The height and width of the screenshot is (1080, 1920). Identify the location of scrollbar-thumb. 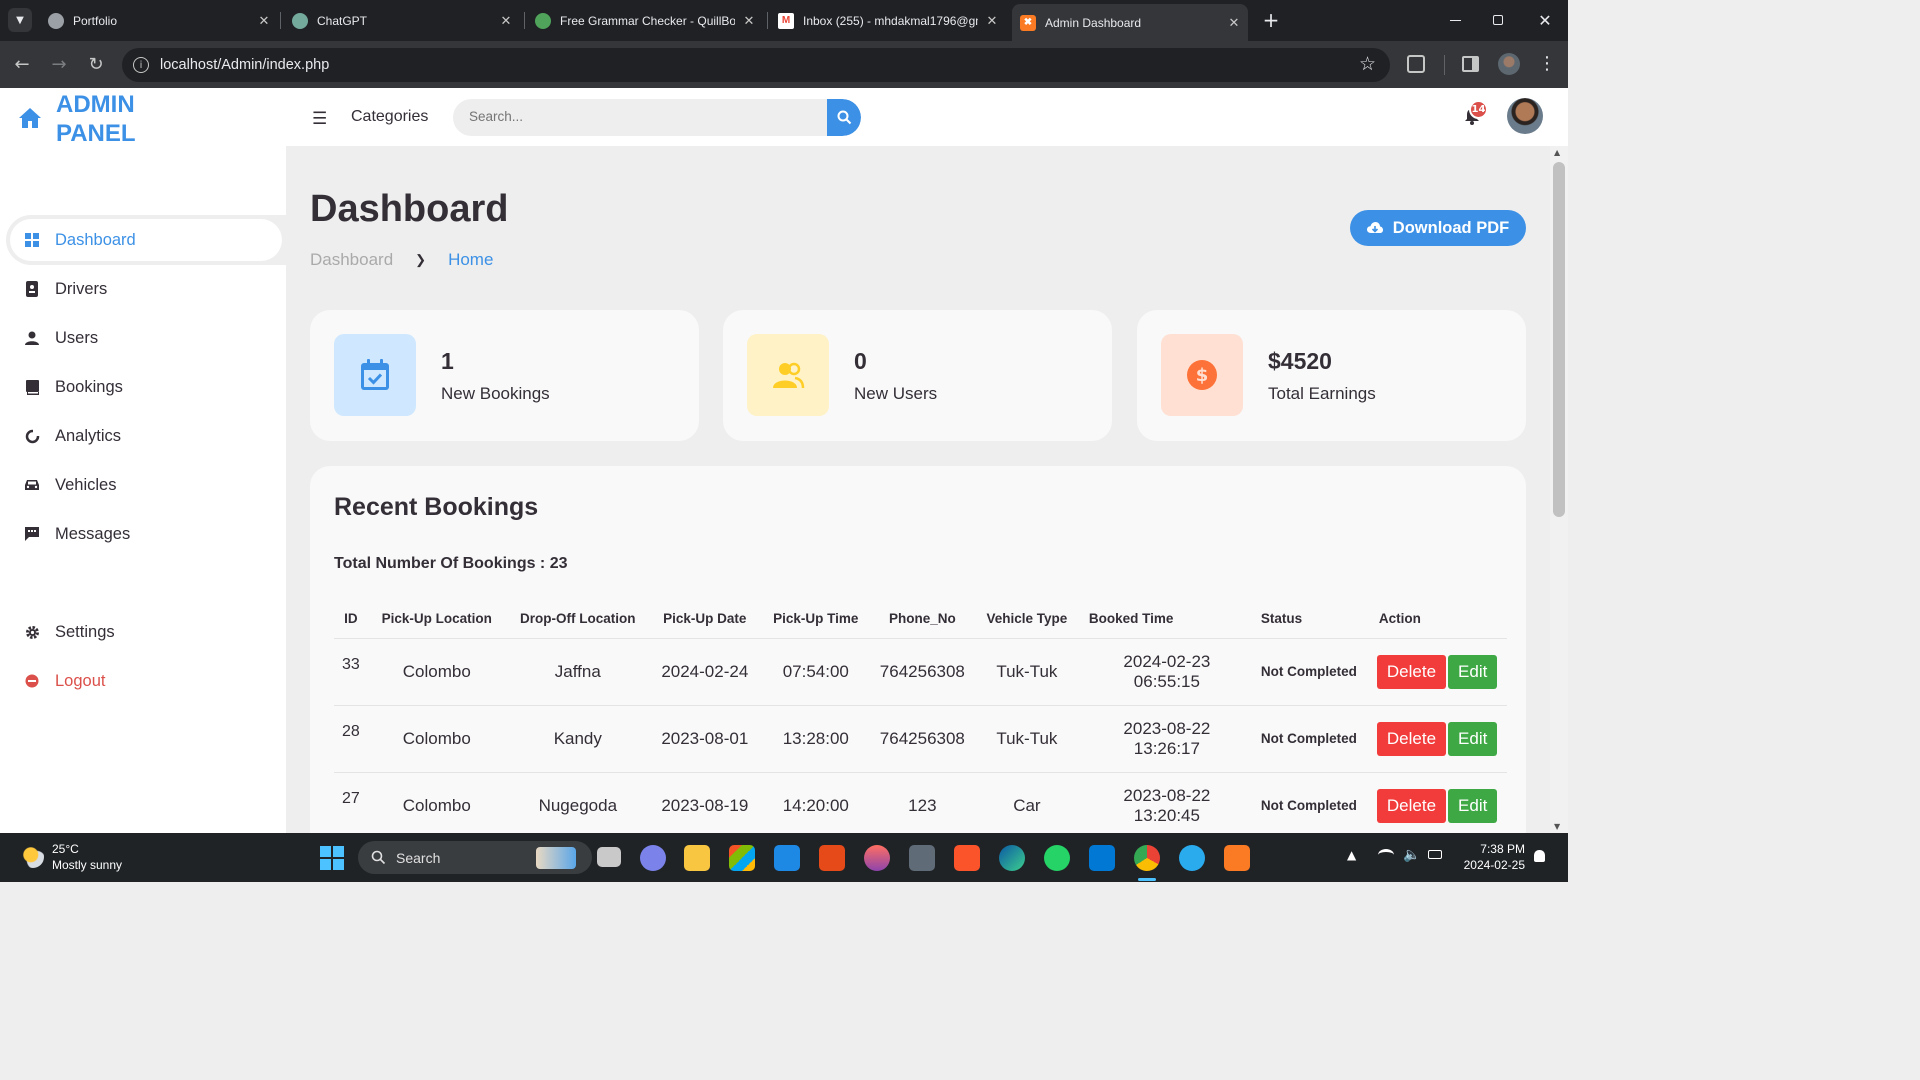
(1559, 339).